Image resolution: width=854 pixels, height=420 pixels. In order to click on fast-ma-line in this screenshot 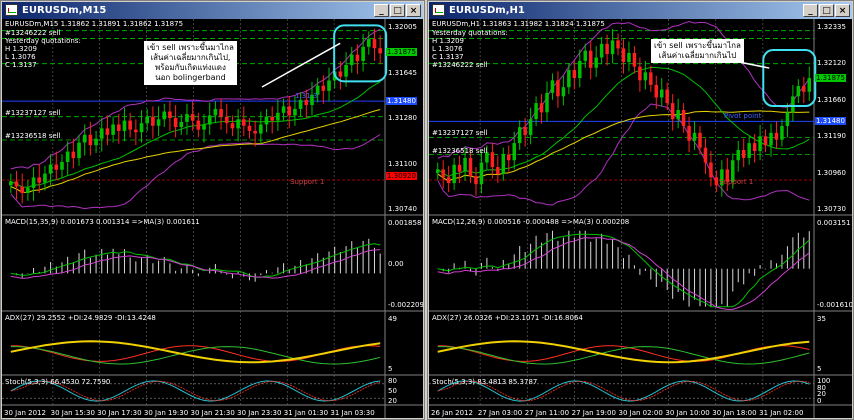, I will do `click(195, 134)`.